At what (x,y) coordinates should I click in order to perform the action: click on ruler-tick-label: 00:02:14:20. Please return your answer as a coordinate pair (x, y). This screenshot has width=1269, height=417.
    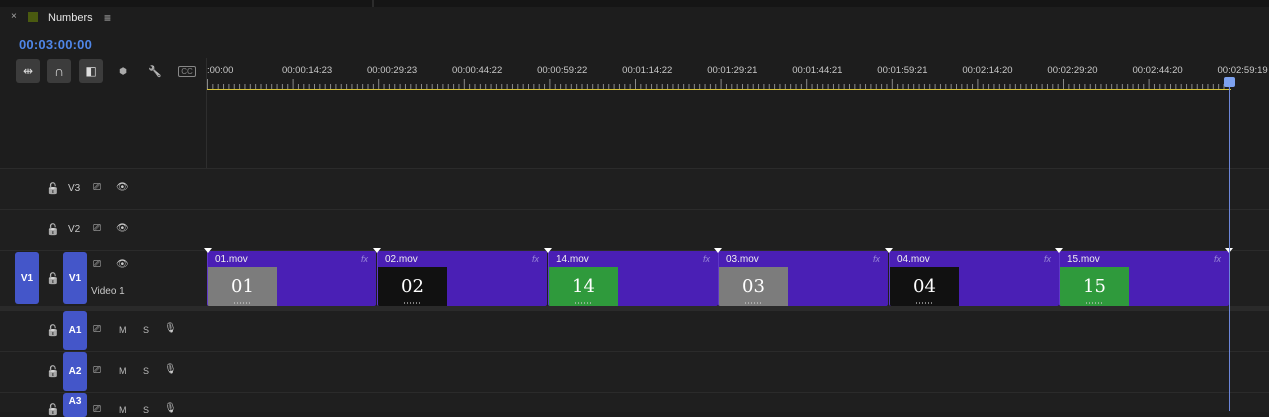
    Looking at the image, I should click on (987, 70).